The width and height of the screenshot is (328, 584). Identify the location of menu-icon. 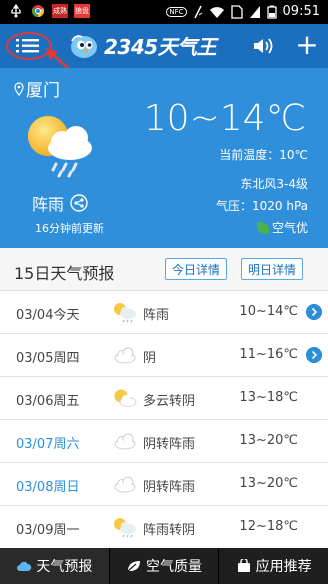
(27, 46).